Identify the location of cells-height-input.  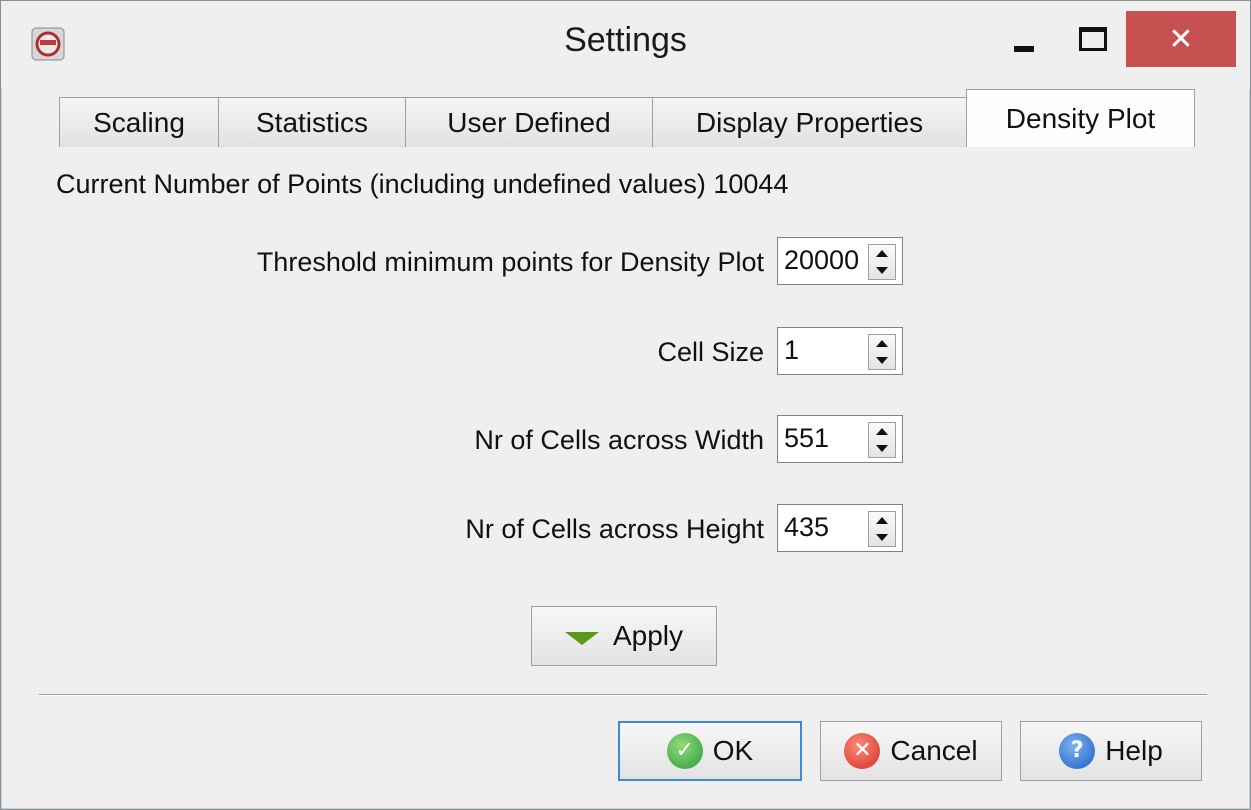
(824, 527).